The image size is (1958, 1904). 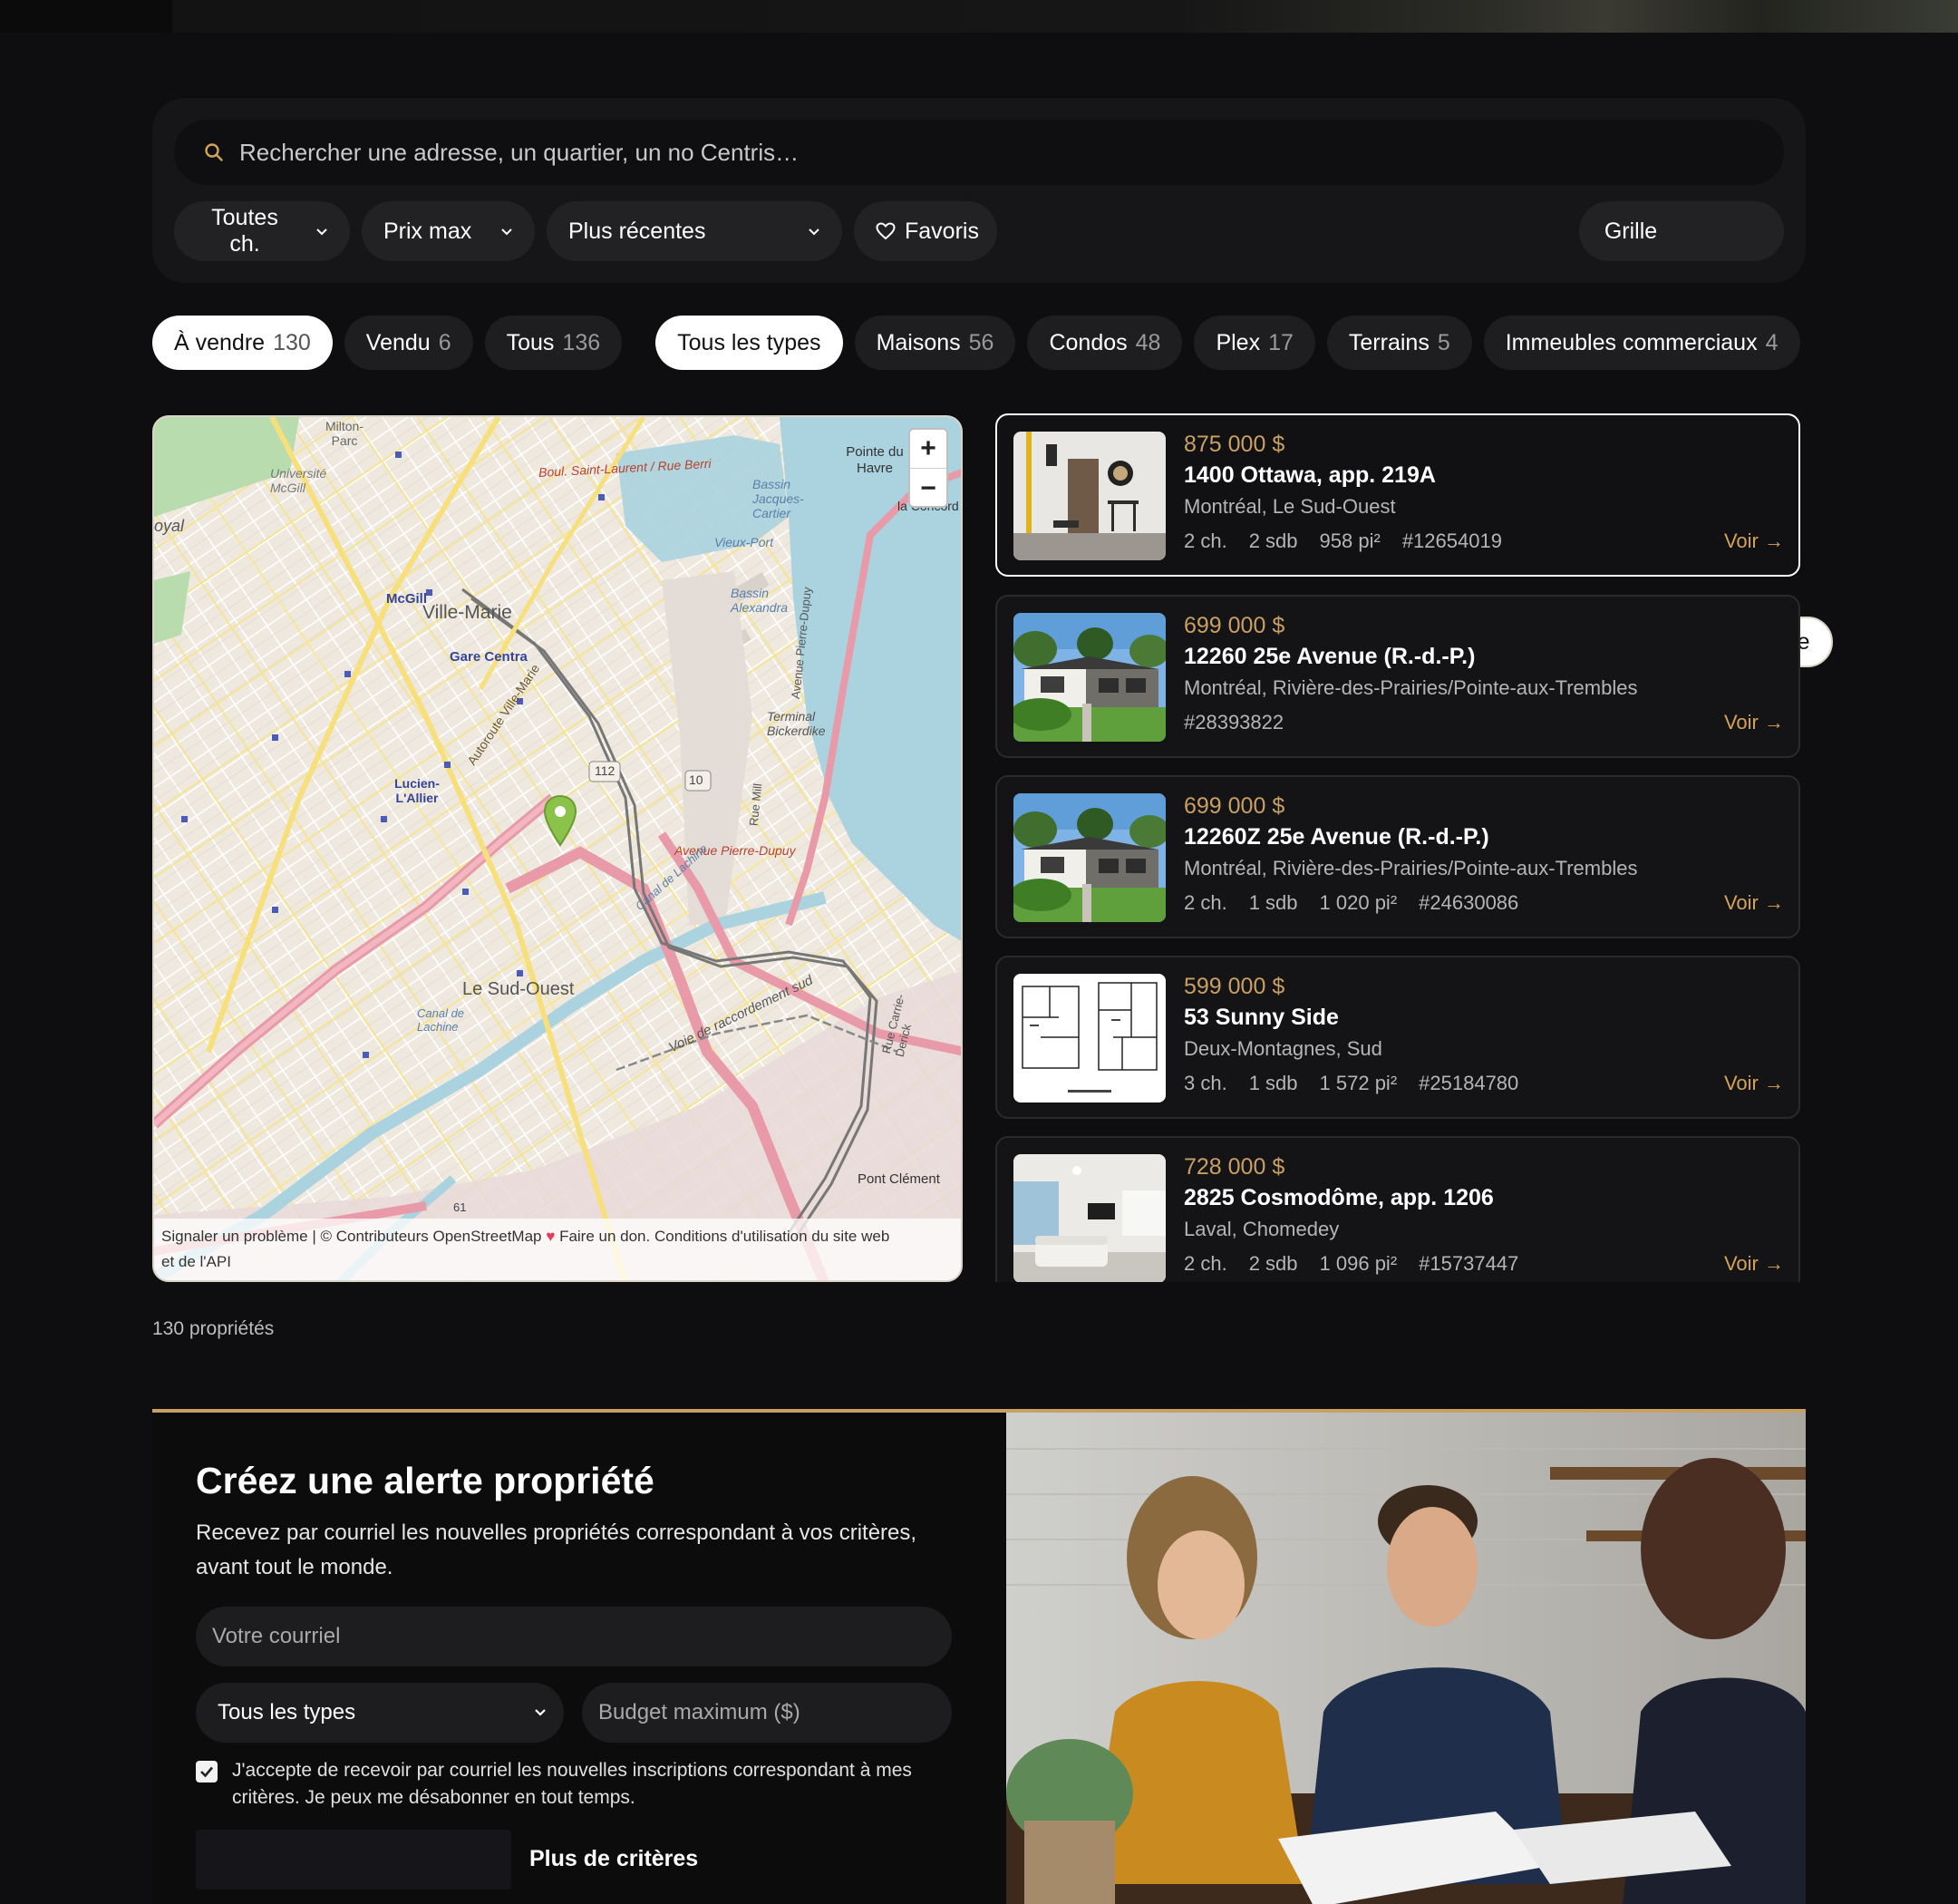 What do you see at coordinates (1343, 541) in the screenshot?
I see `listing-meta: 2 ch. 2 sdb 958 pi² #12654019` at bounding box center [1343, 541].